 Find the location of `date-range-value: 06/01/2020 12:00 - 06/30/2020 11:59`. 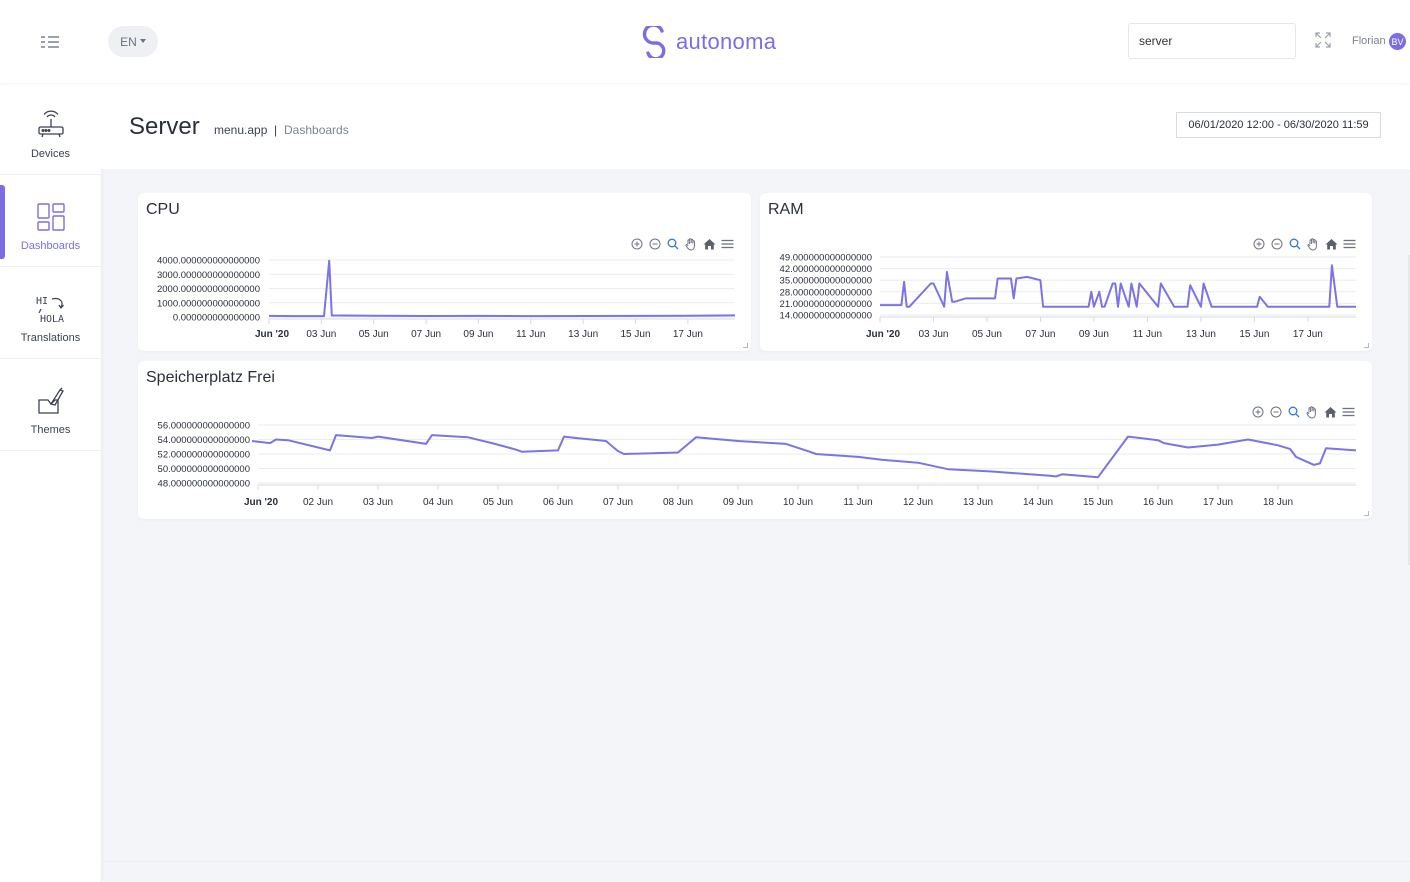

date-range-value: 06/01/2020 12:00 - 06/30/2020 11:59 is located at coordinates (1278, 125).